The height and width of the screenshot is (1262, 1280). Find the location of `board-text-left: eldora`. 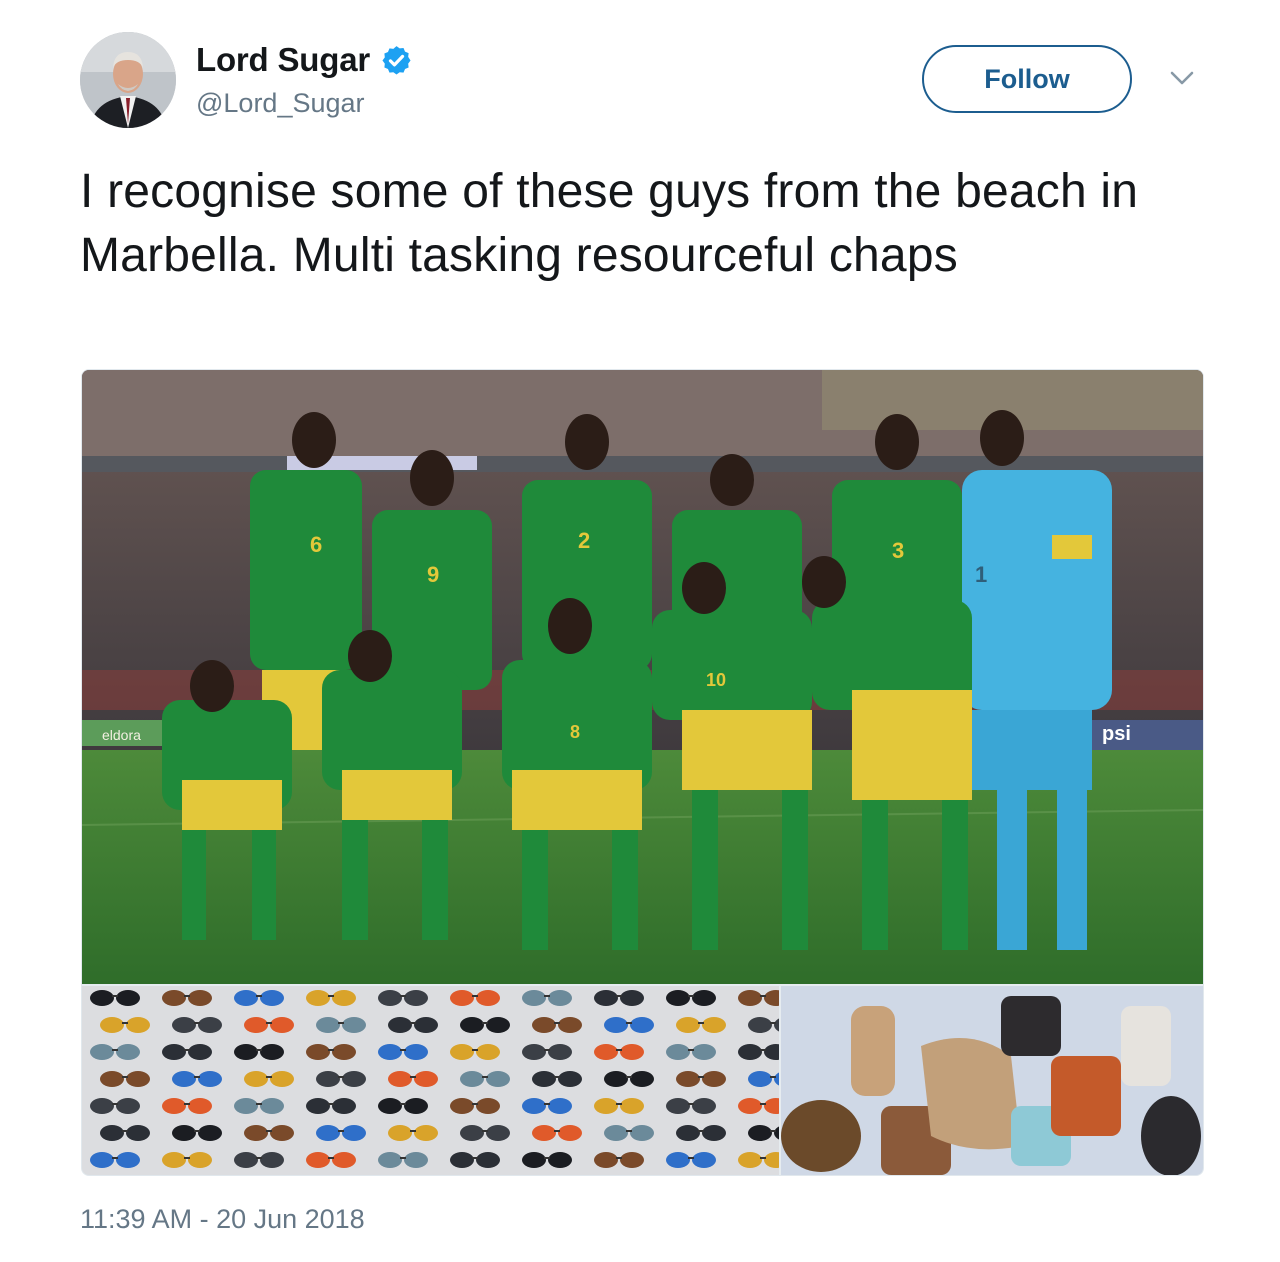

board-text-left: eldora is located at coordinates (121, 735).